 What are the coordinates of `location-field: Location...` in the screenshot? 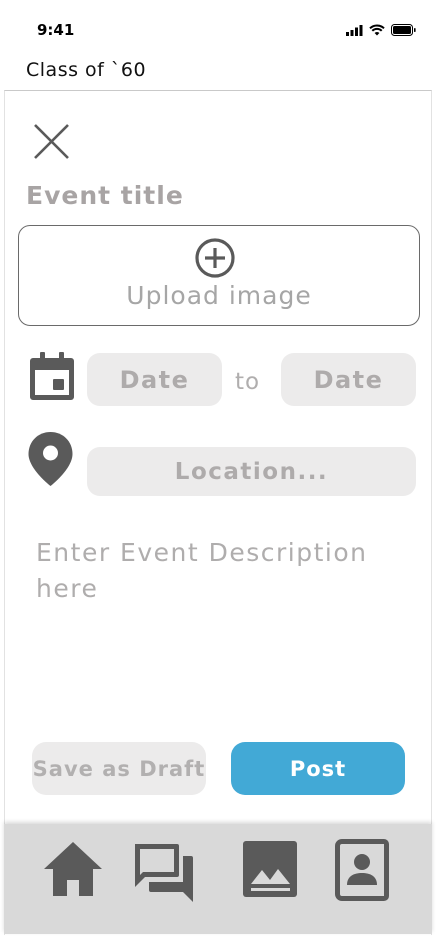 It's located at (251, 471).